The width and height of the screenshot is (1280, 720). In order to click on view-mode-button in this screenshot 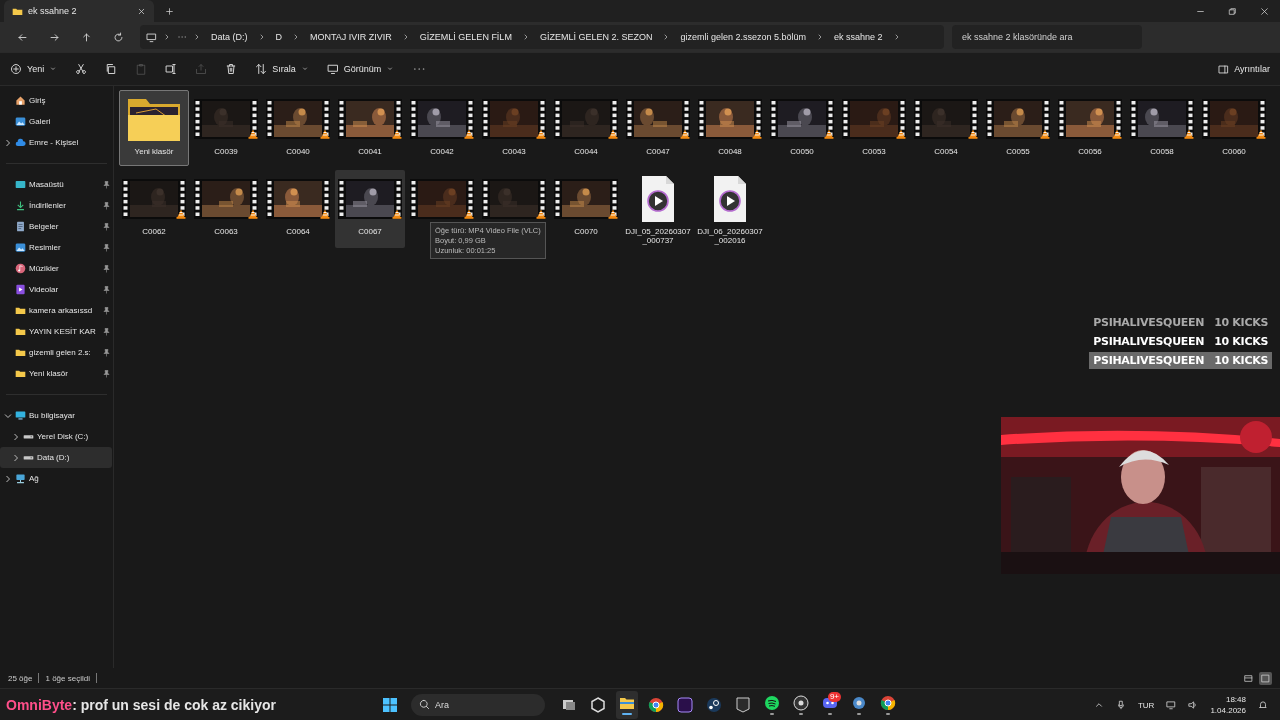, I will do `click(1265, 678)`.